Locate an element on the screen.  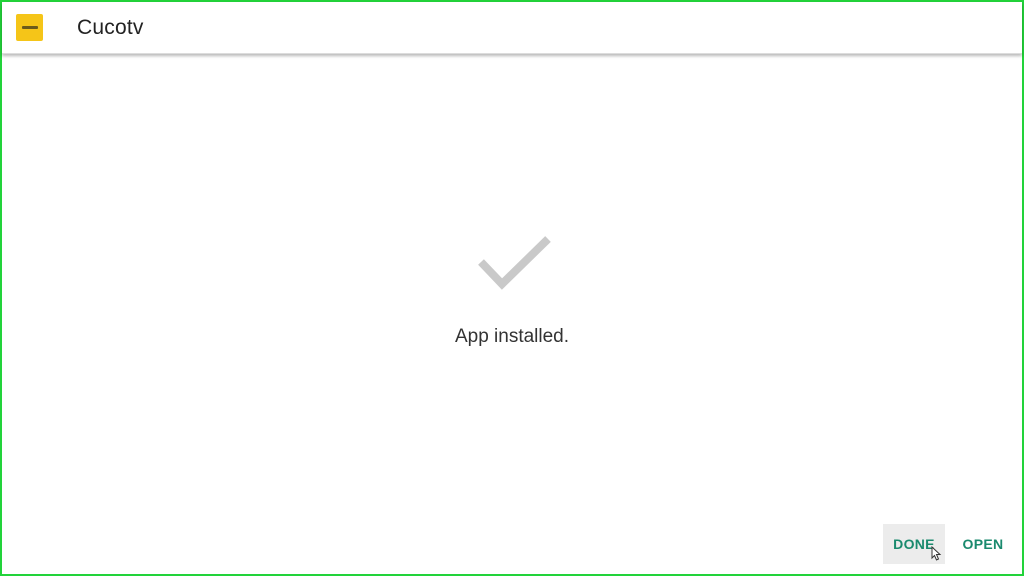
status-message: App installed. is located at coordinates (512, 336).